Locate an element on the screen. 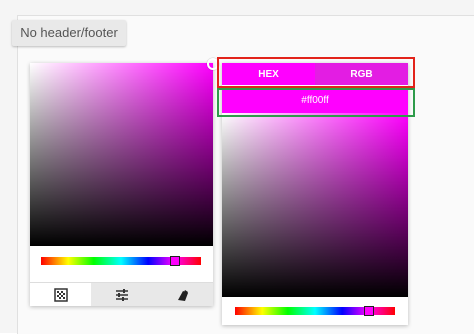  annotation-box-red is located at coordinates (316, 72).